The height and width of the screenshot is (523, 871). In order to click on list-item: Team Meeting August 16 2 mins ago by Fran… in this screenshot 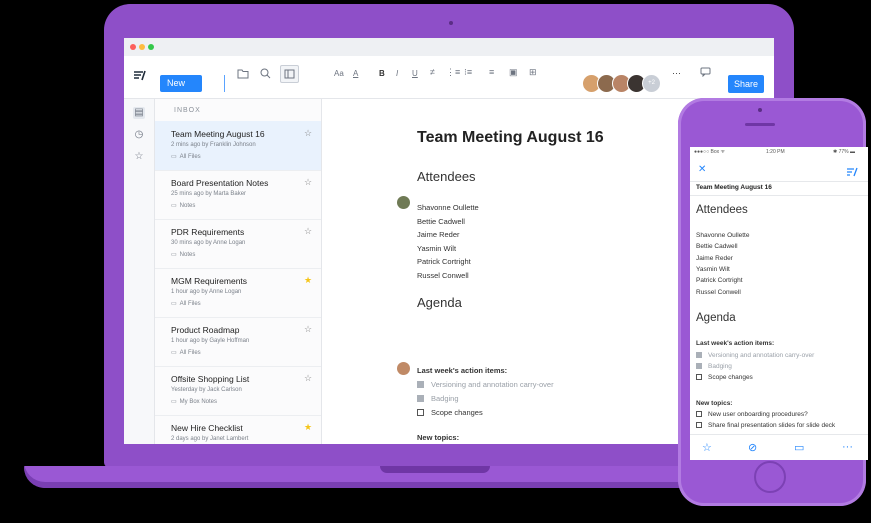, I will do `click(238, 146)`.